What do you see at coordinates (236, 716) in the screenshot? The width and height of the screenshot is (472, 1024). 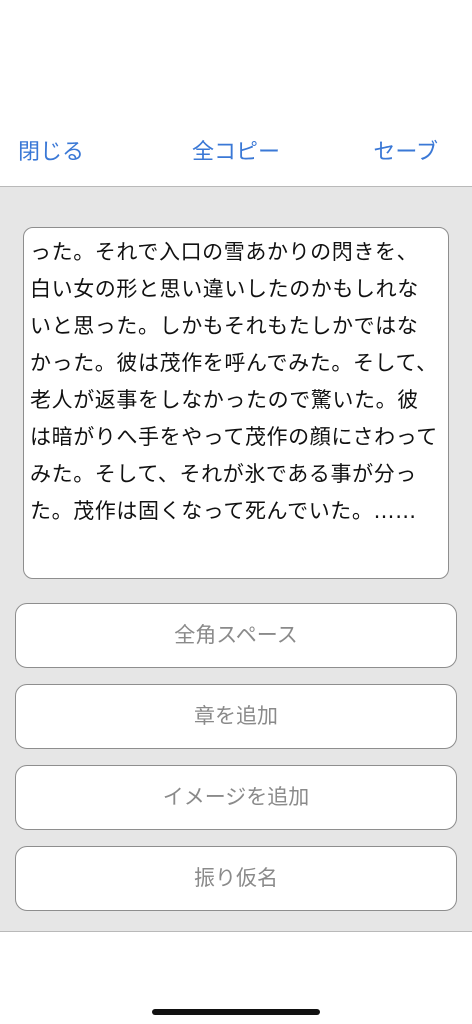 I see `add-chapter-button: 章を追加` at bounding box center [236, 716].